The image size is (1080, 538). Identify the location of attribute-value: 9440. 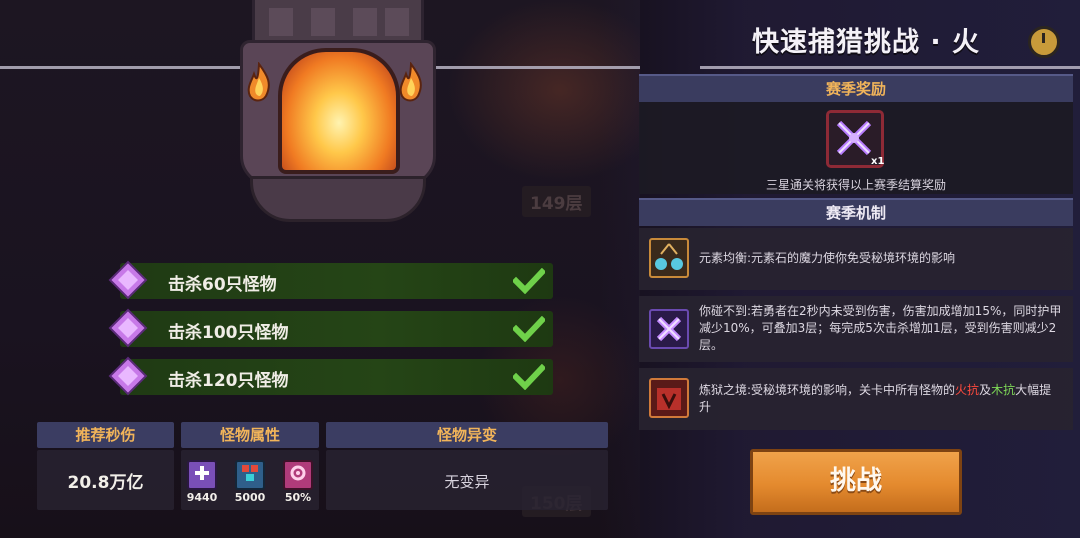
(202, 497).